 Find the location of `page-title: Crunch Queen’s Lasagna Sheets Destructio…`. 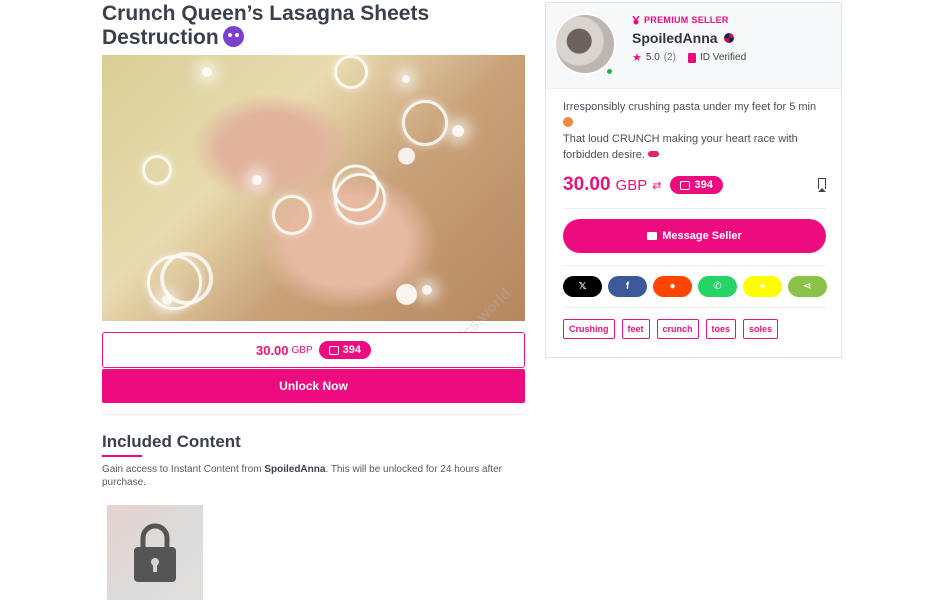

page-title: Crunch Queen’s Lasagna Sheets Destructio… is located at coordinates (312, 26).